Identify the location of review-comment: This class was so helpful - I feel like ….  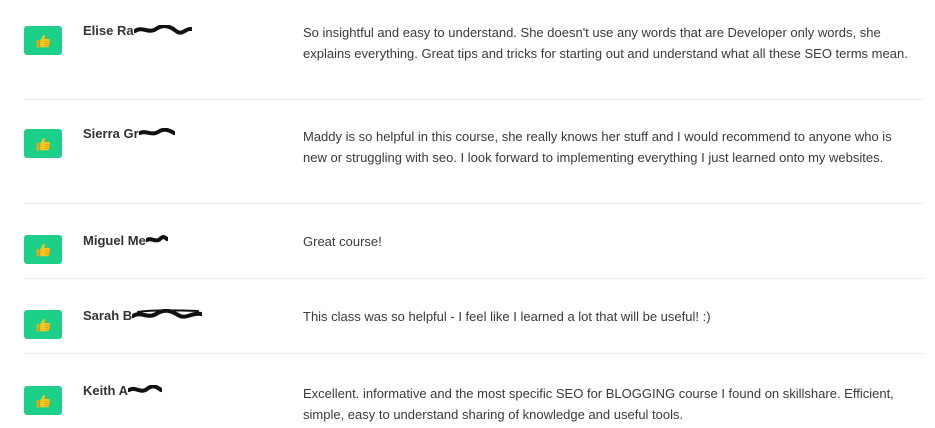
(507, 316).